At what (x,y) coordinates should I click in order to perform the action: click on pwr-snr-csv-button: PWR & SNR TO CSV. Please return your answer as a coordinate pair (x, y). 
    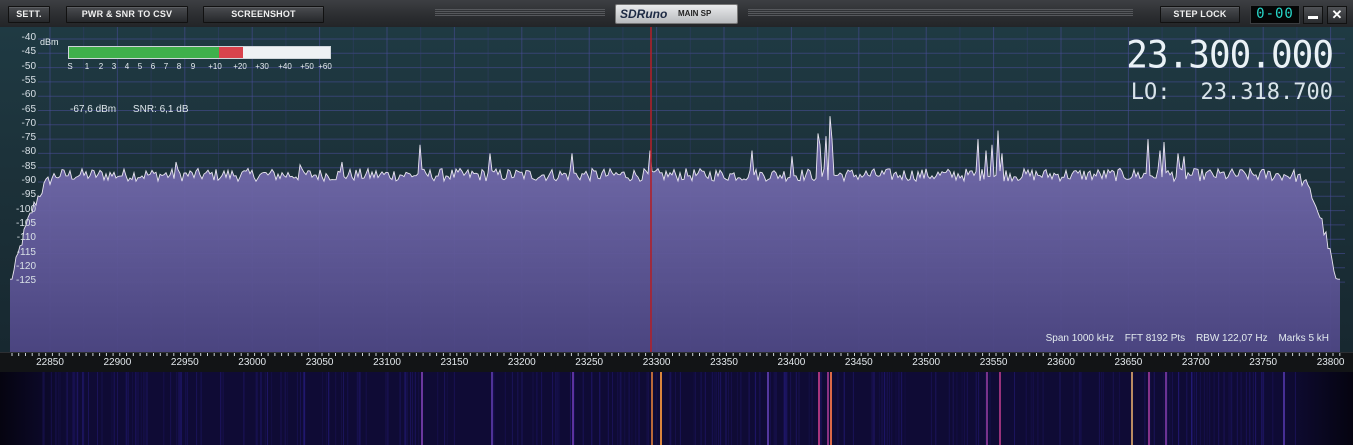
    Looking at the image, I should click on (127, 14).